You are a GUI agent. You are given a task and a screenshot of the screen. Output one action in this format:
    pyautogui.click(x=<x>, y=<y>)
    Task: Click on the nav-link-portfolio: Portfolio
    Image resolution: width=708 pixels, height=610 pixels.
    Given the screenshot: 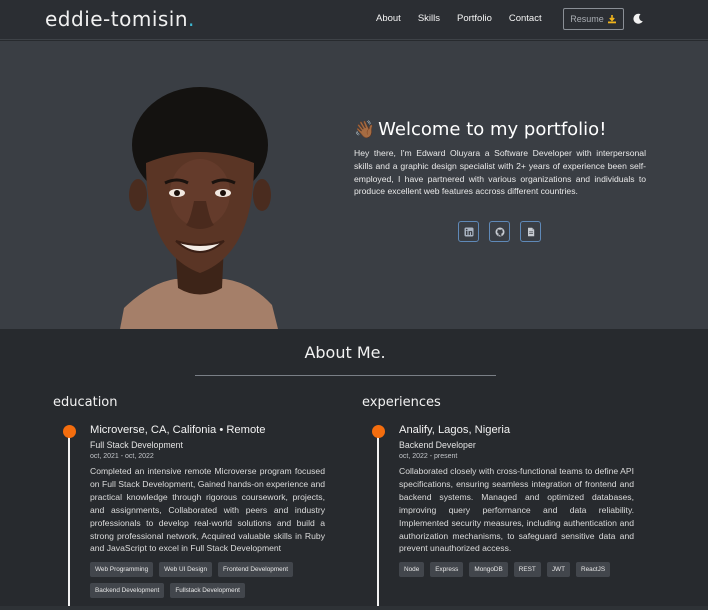 What is the action you would take?
    pyautogui.click(x=474, y=18)
    